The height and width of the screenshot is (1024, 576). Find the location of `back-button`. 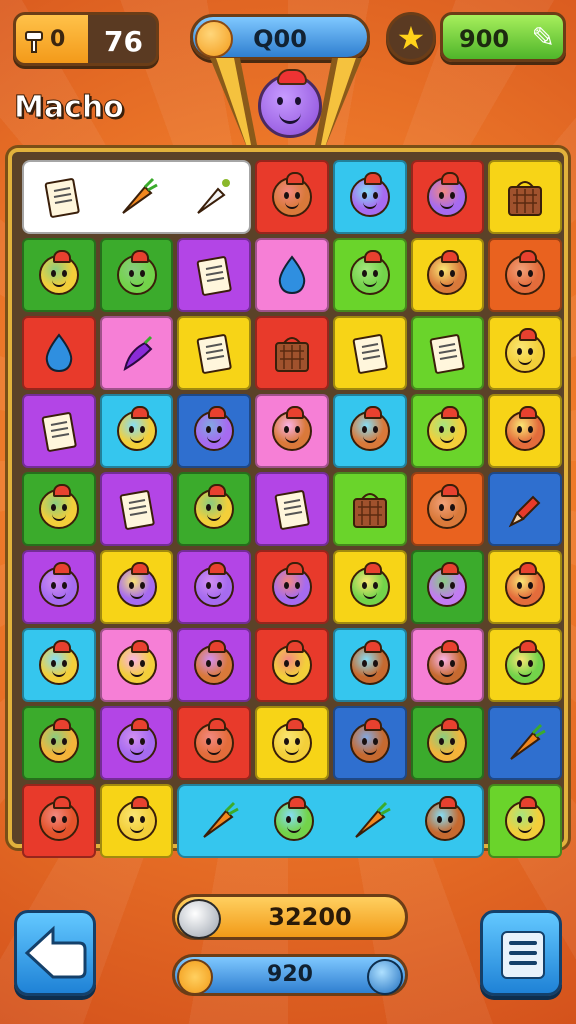

back-button is located at coordinates (55, 953).